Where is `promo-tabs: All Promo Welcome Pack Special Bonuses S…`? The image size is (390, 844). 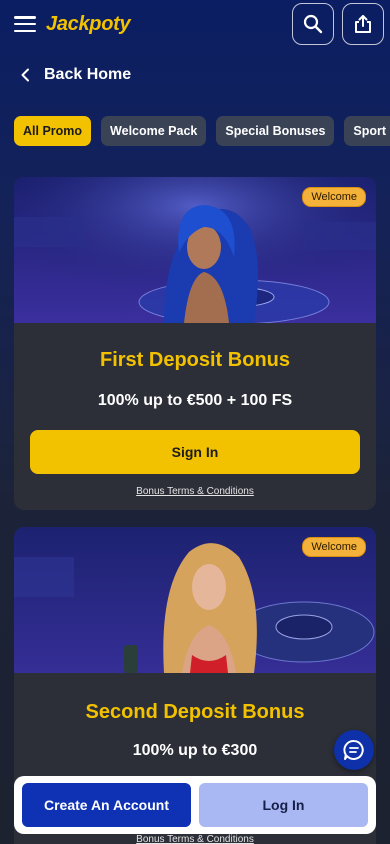
promo-tabs: All Promo Welcome Pack Special Bonuses S… is located at coordinates (202, 131).